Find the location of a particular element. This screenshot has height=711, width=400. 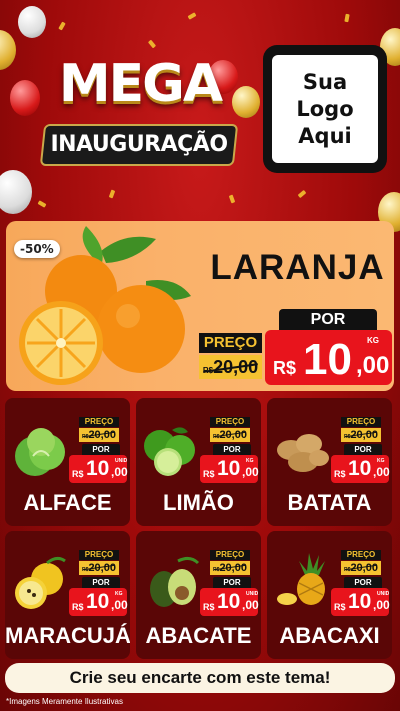

product-card: PREÇO R$20,00 POR R$ 10,00 UNID ABACATE is located at coordinates (198, 595).